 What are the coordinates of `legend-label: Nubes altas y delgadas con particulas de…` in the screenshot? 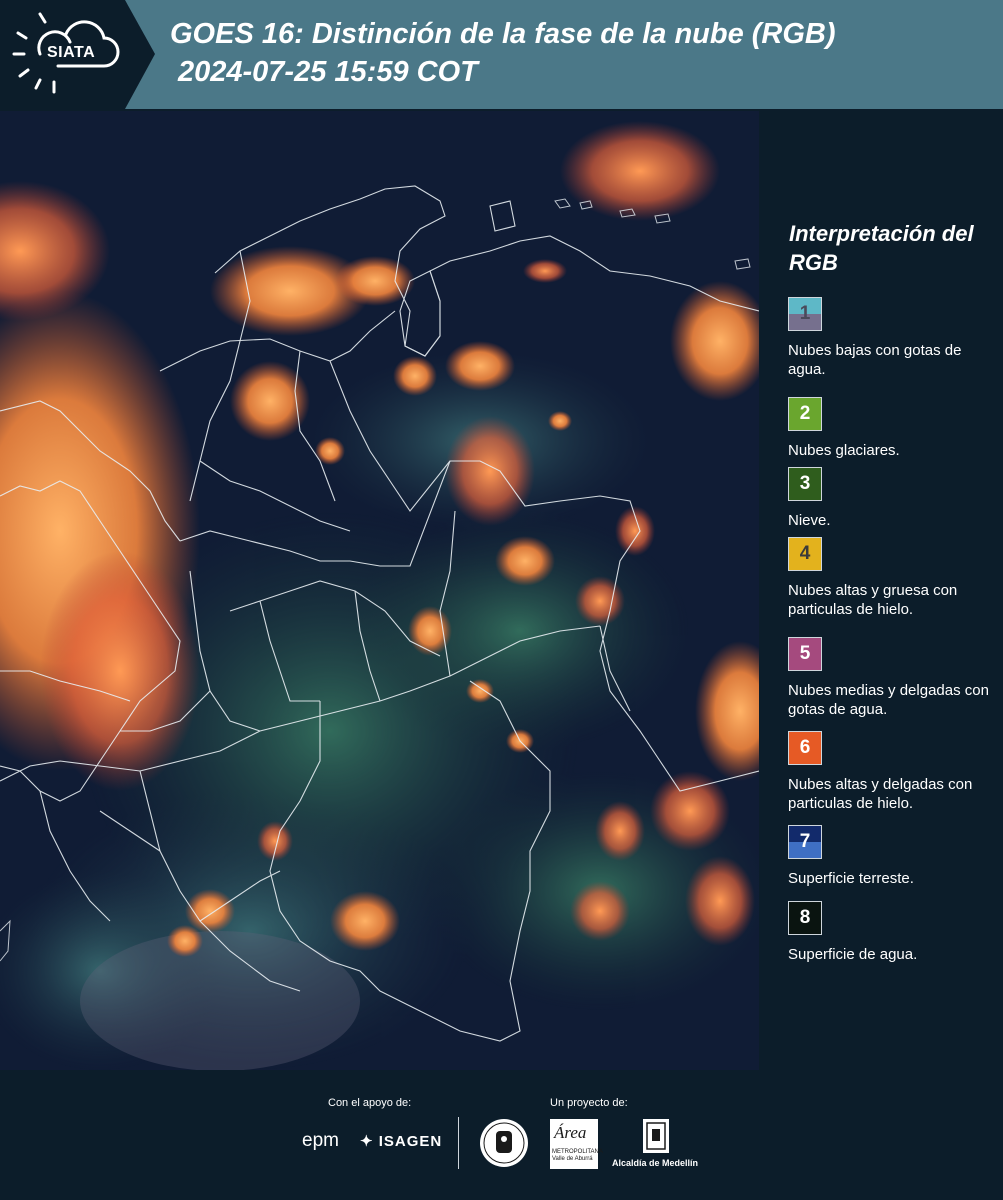 It's located at (880, 794).